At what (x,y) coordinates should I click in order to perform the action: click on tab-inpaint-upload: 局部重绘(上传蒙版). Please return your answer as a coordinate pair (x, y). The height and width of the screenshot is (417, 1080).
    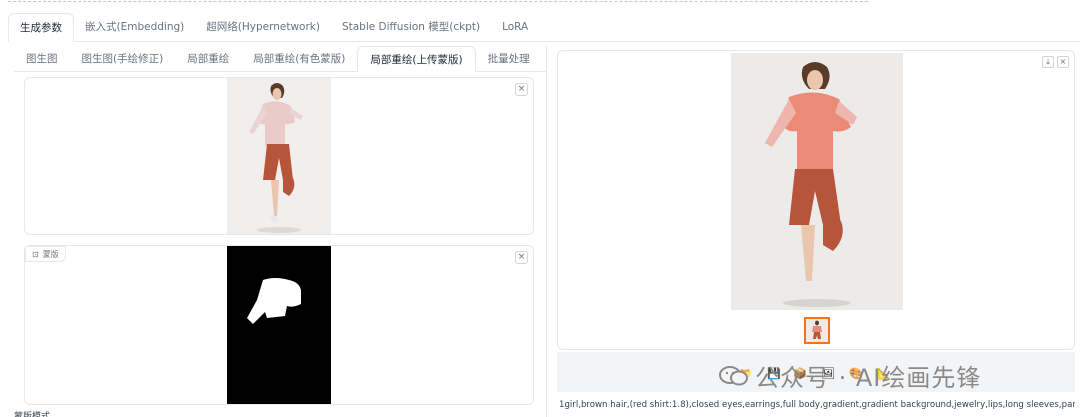
    Looking at the image, I should click on (416, 59).